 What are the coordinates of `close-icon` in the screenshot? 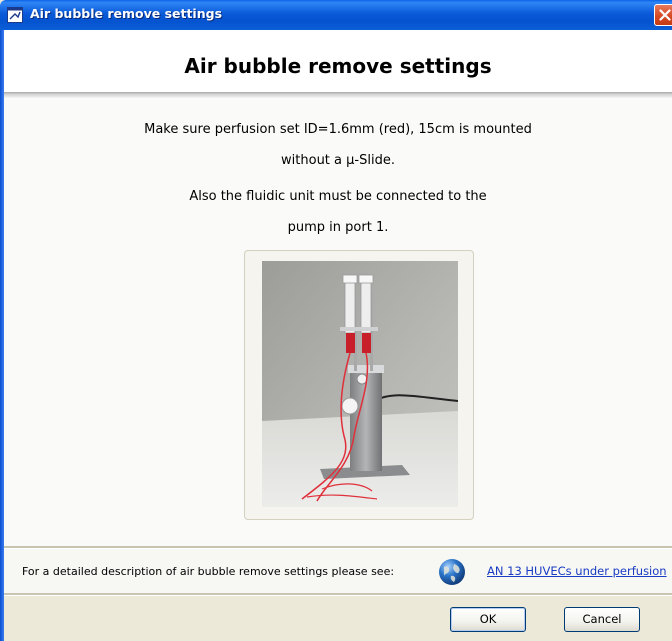 It's located at (665, 15).